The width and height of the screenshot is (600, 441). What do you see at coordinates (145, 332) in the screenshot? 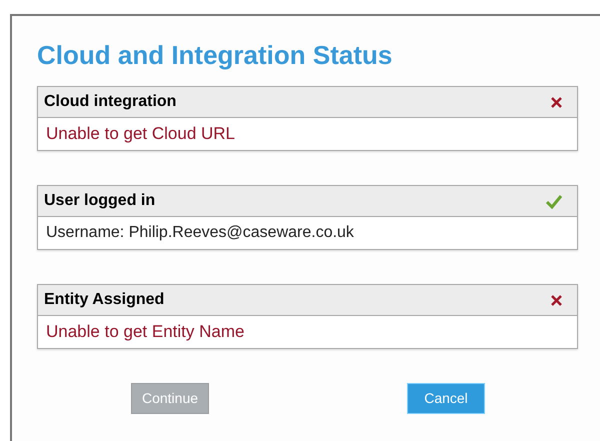
I see `status-message: Unable to get Entity Name` at bounding box center [145, 332].